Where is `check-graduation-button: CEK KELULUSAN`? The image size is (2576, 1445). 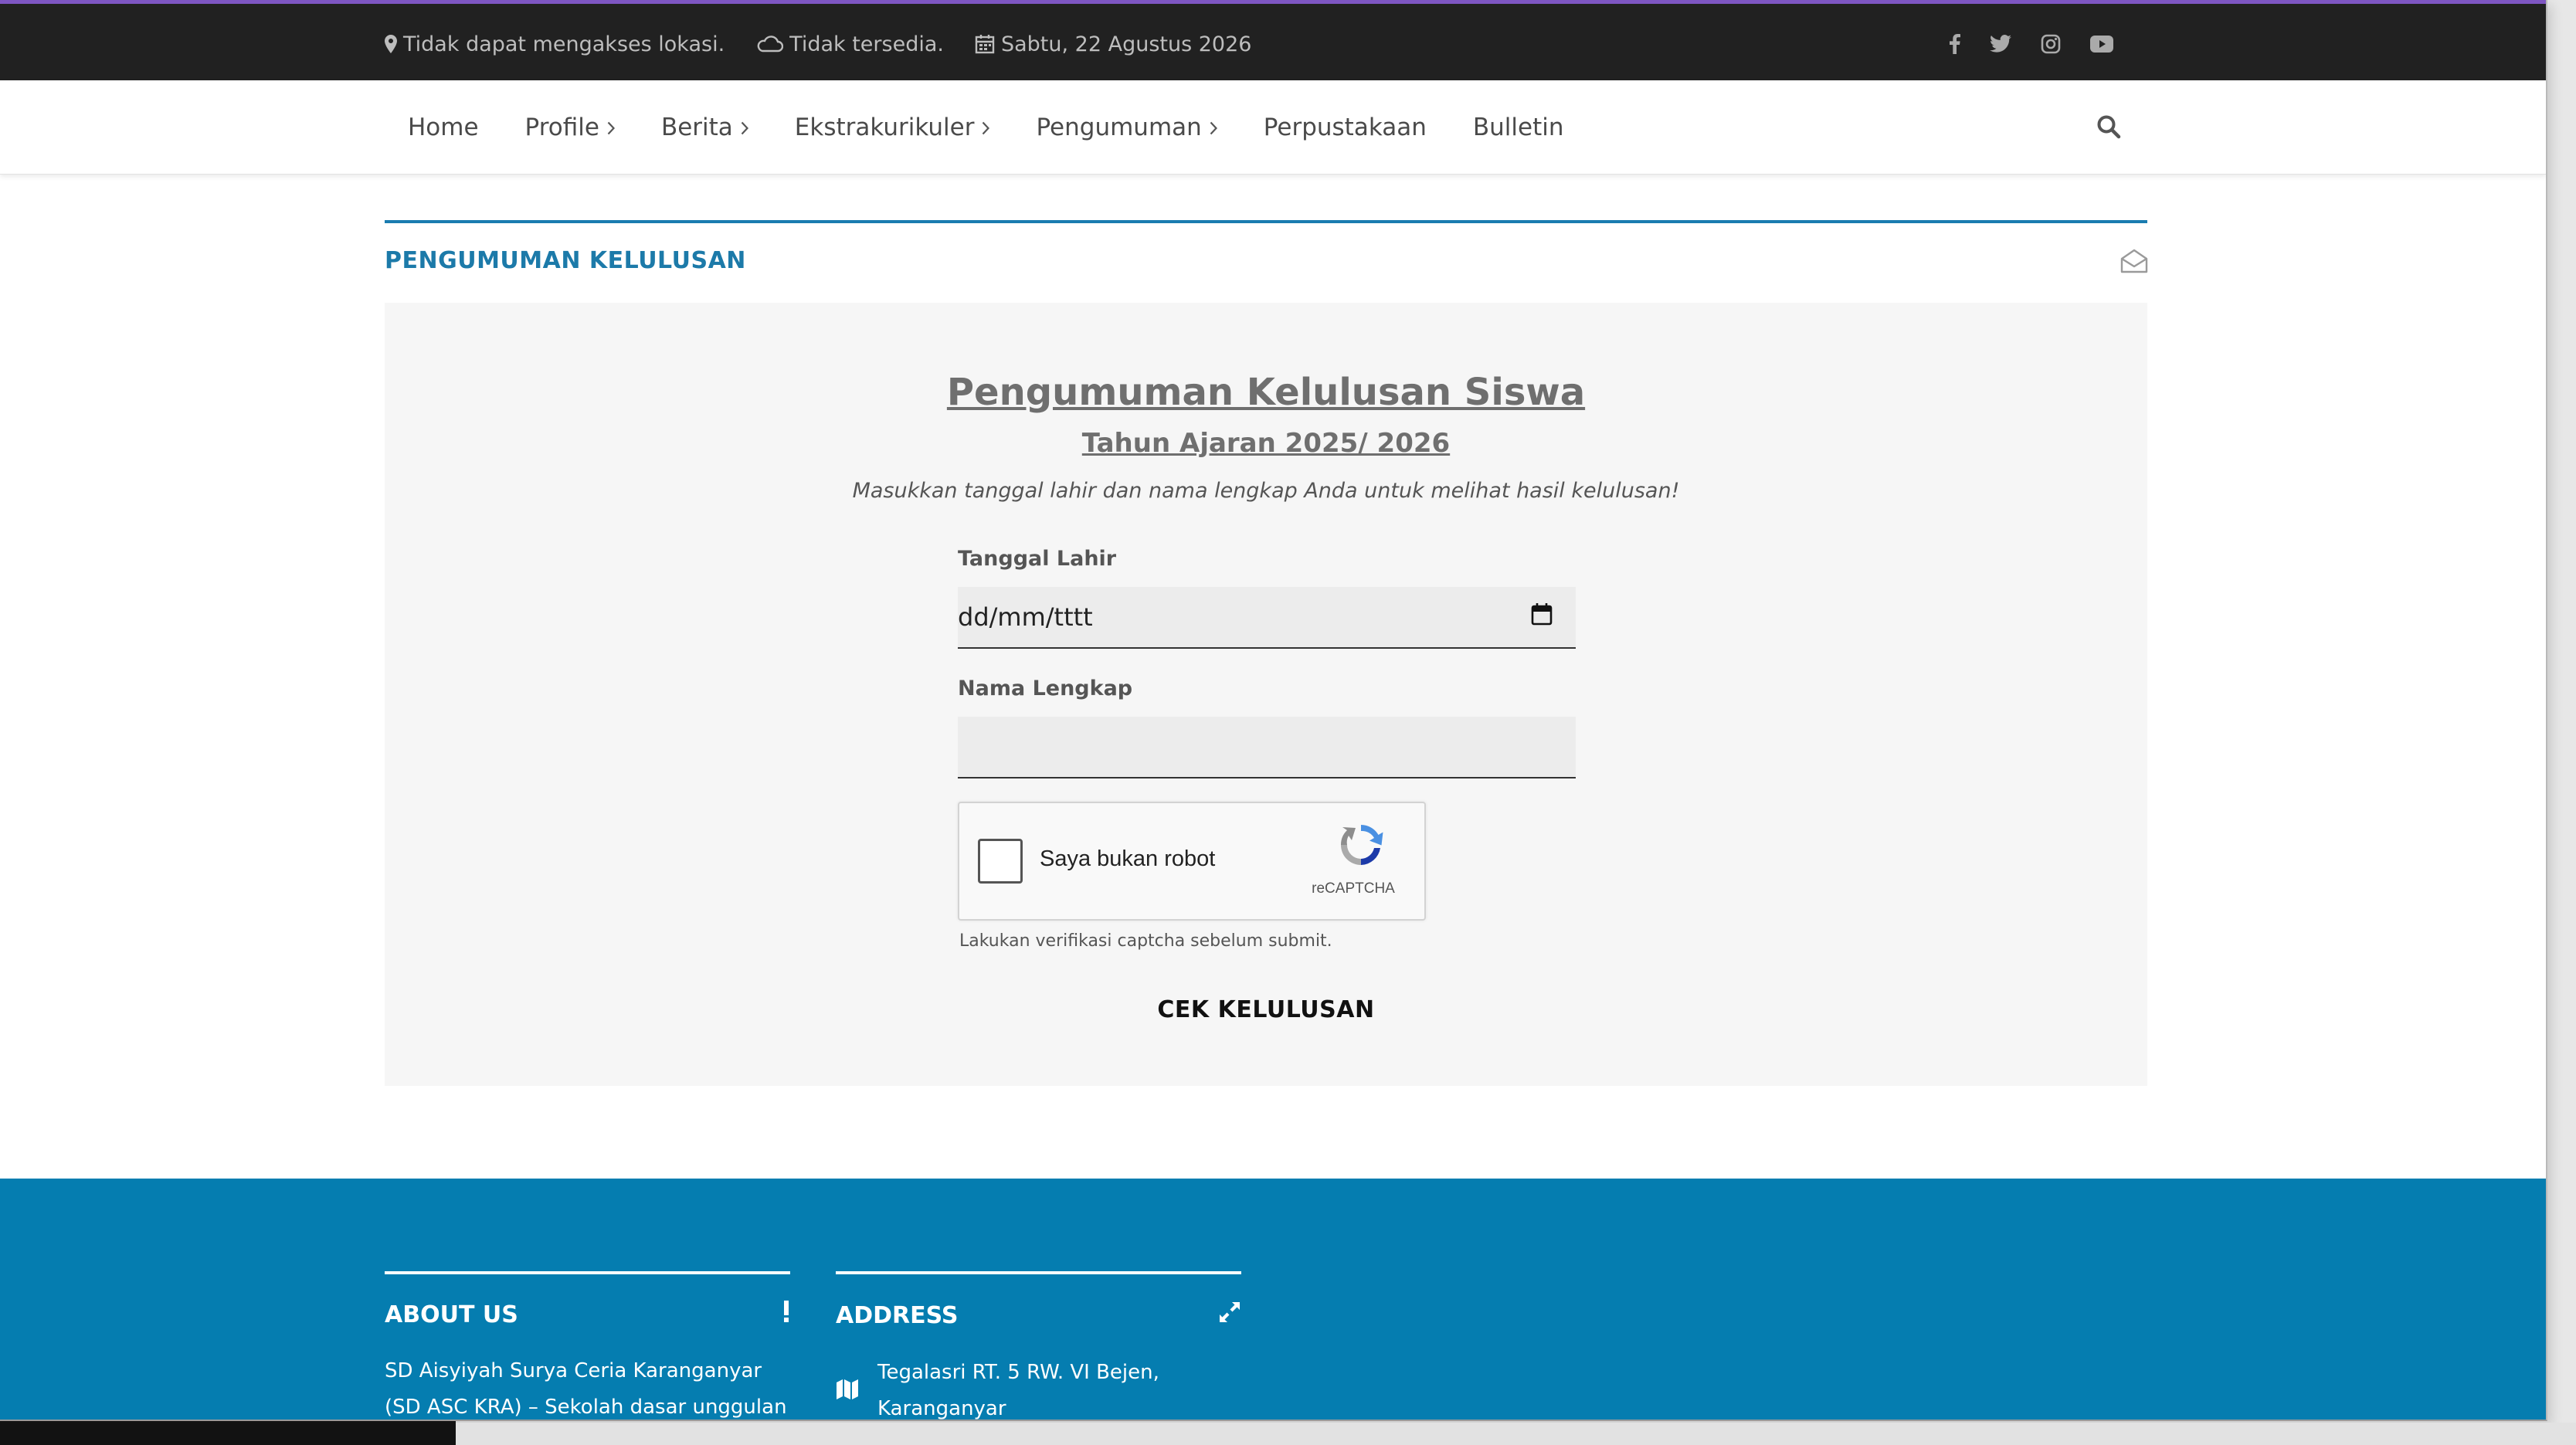 check-graduation-button: CEK KELULUSAN is located at coordinates (1266, 1010).